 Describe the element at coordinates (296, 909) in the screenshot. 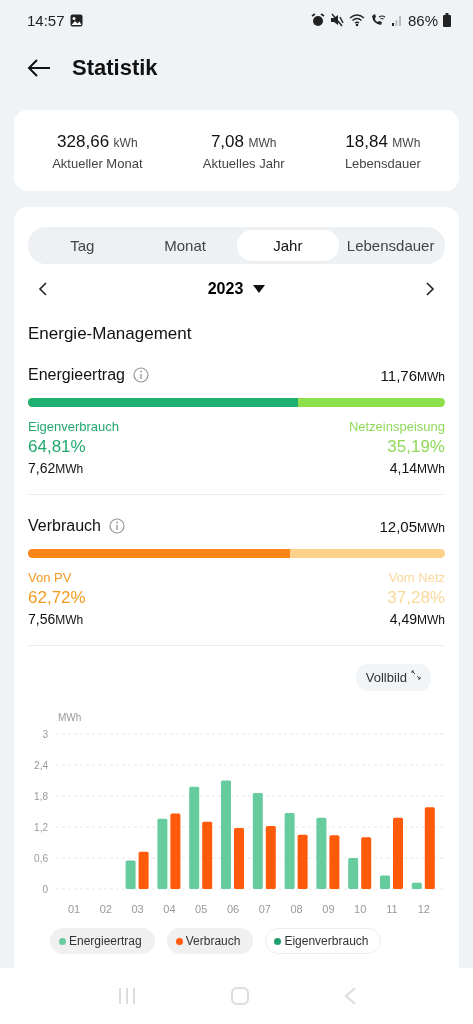

I see `x-tick-label: 08` at that location.